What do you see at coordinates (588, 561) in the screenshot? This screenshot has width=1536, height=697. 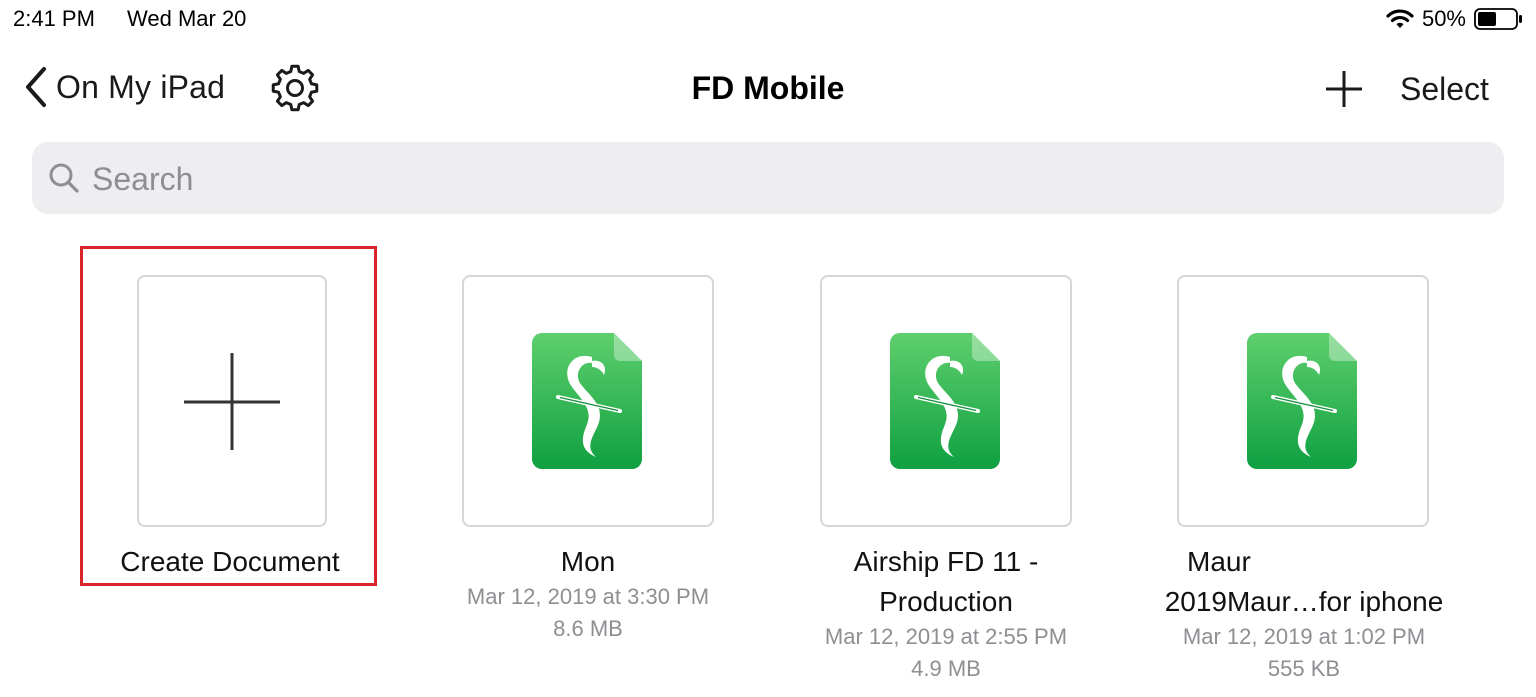 I see `item-name: Mon` at bounding box center [588, 561].